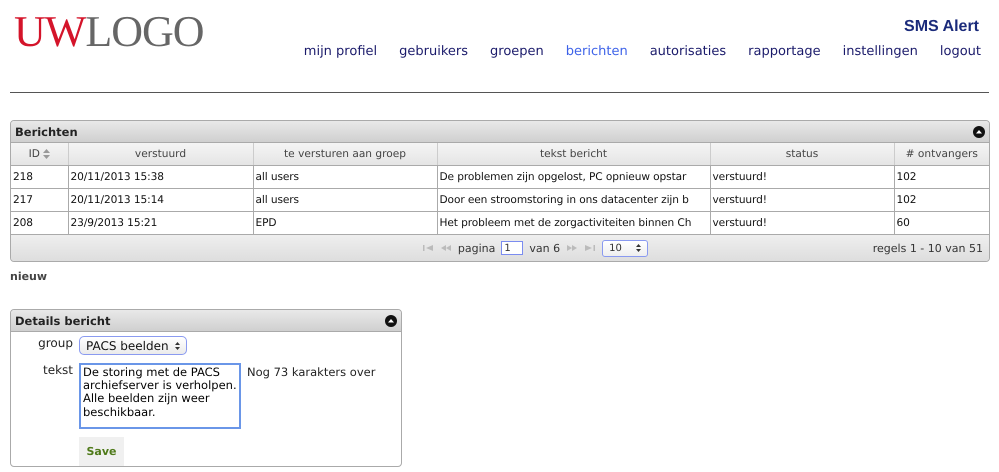 This screenshot has height=472, width=999. Describe the element at coordinates (160, 154) in the screenshot. I see `column-header: verstuurd` at that location.